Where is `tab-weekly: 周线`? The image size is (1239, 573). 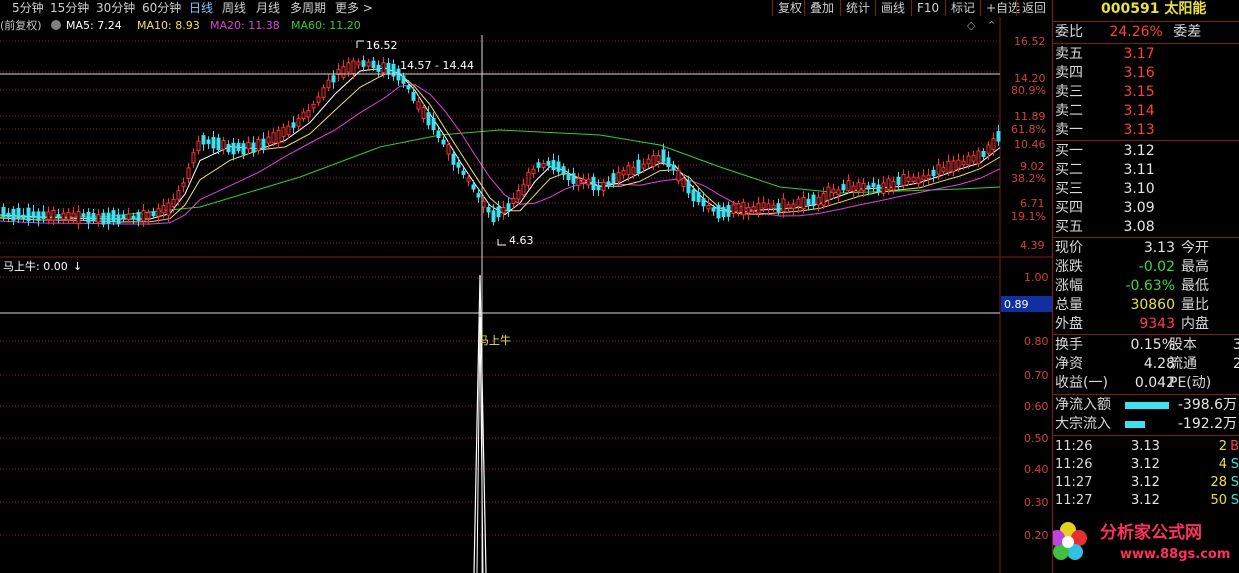
tab-weekly: 周线 is located at coordinates (234, 8).